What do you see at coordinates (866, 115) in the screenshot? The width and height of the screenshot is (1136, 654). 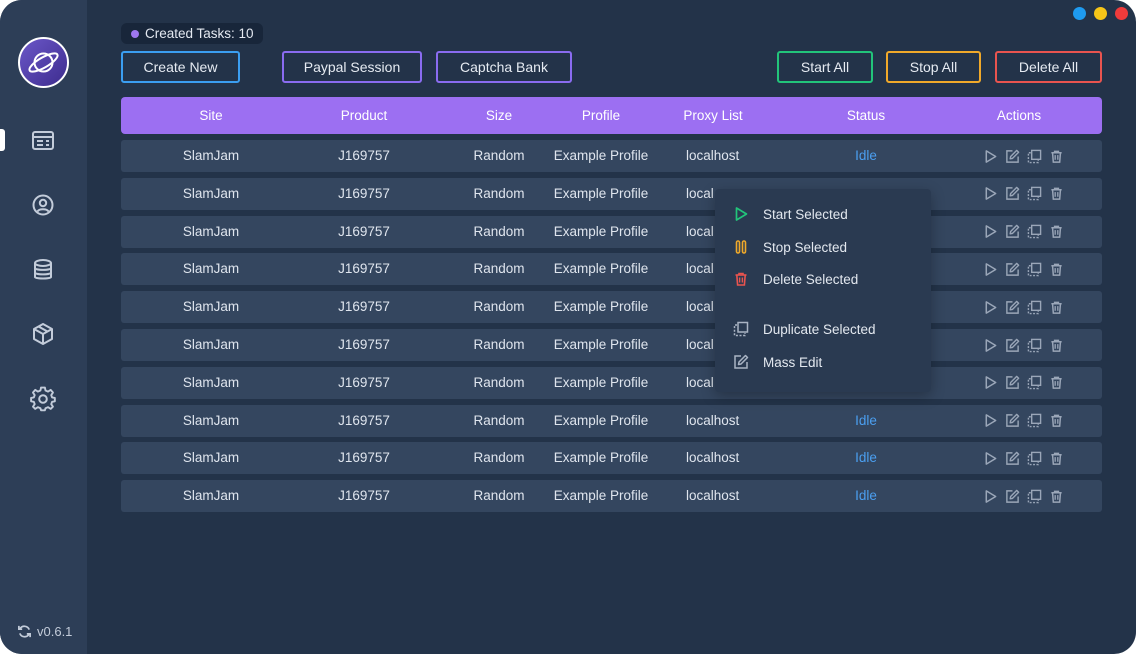 I see `column-header-status: Status` at bounding box center [866, 115].